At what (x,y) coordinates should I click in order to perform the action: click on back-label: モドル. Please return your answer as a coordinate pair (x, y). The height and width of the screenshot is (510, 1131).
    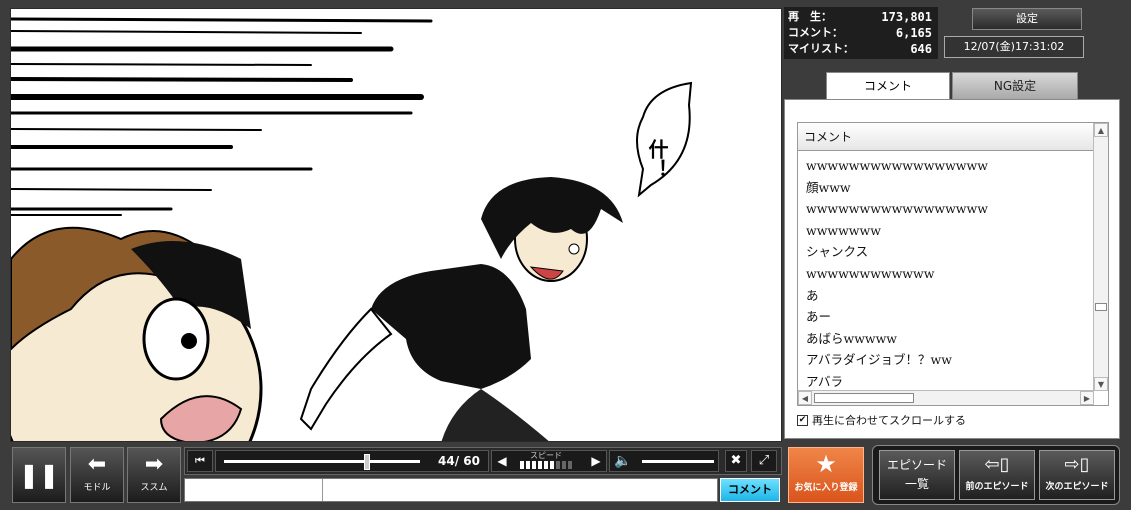
    Looking at the image, I should click on (97, 488).